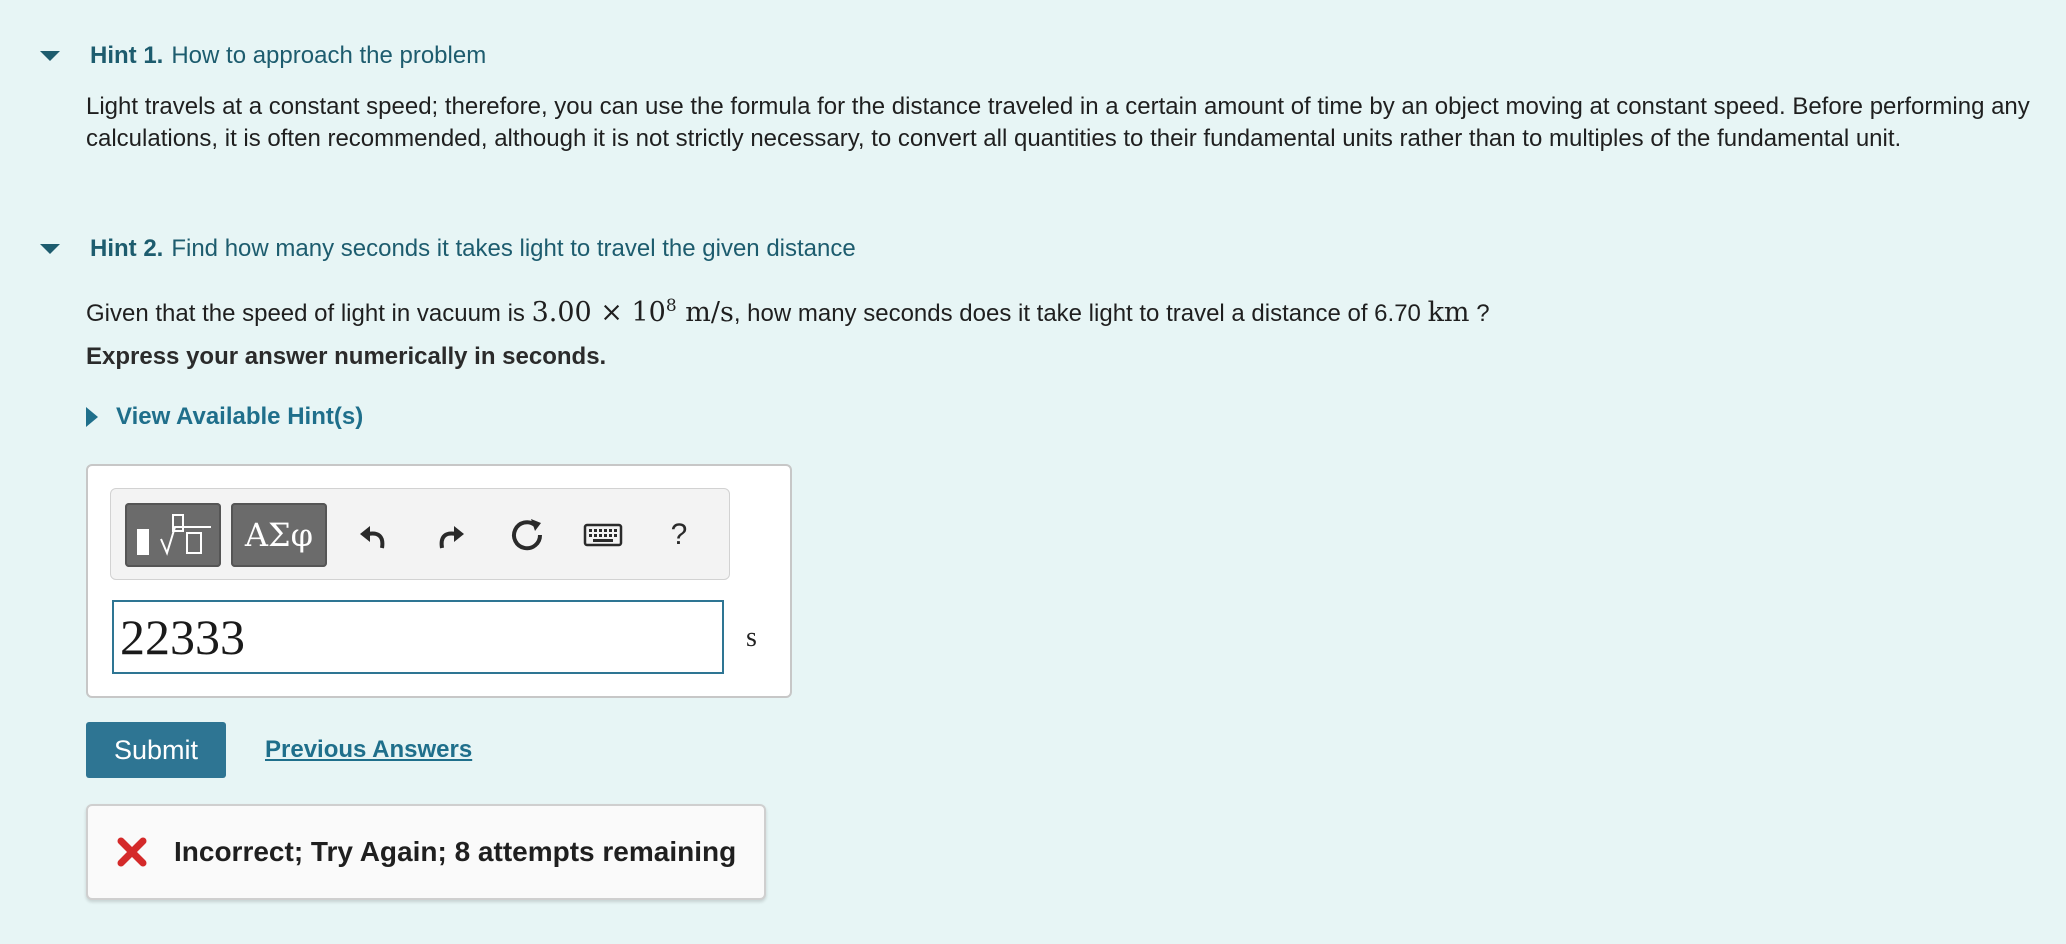  I want to click on undo-button, so click(373, 535).